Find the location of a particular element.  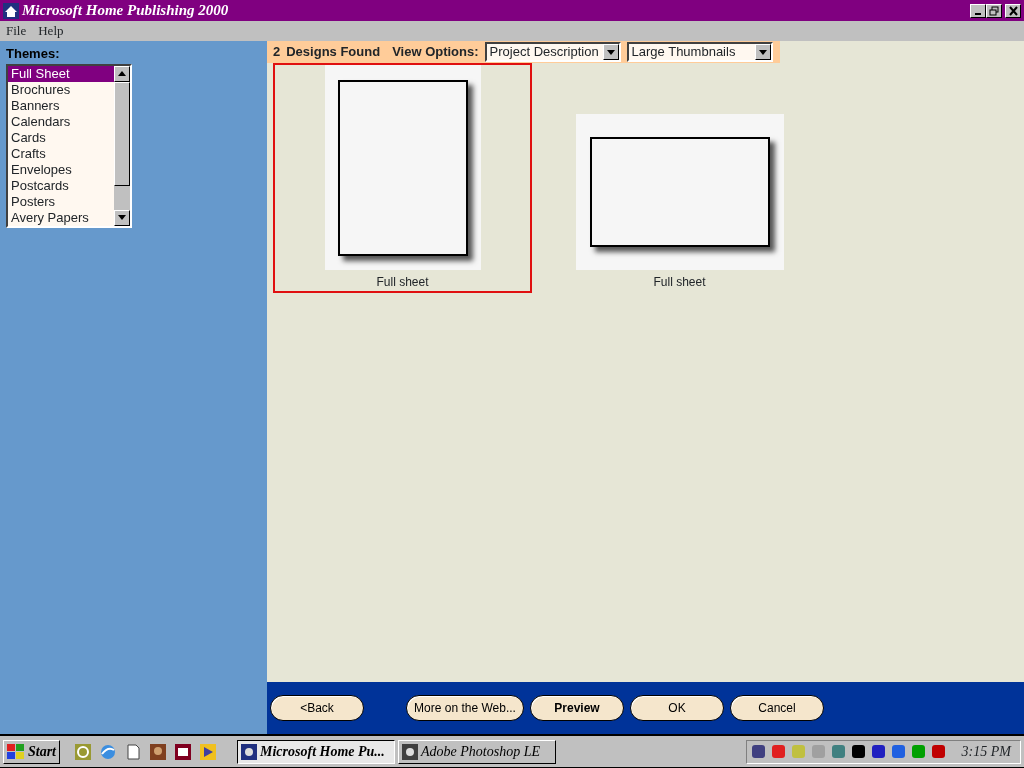

themes-label: Themes: is located at coordinates (33, 54).